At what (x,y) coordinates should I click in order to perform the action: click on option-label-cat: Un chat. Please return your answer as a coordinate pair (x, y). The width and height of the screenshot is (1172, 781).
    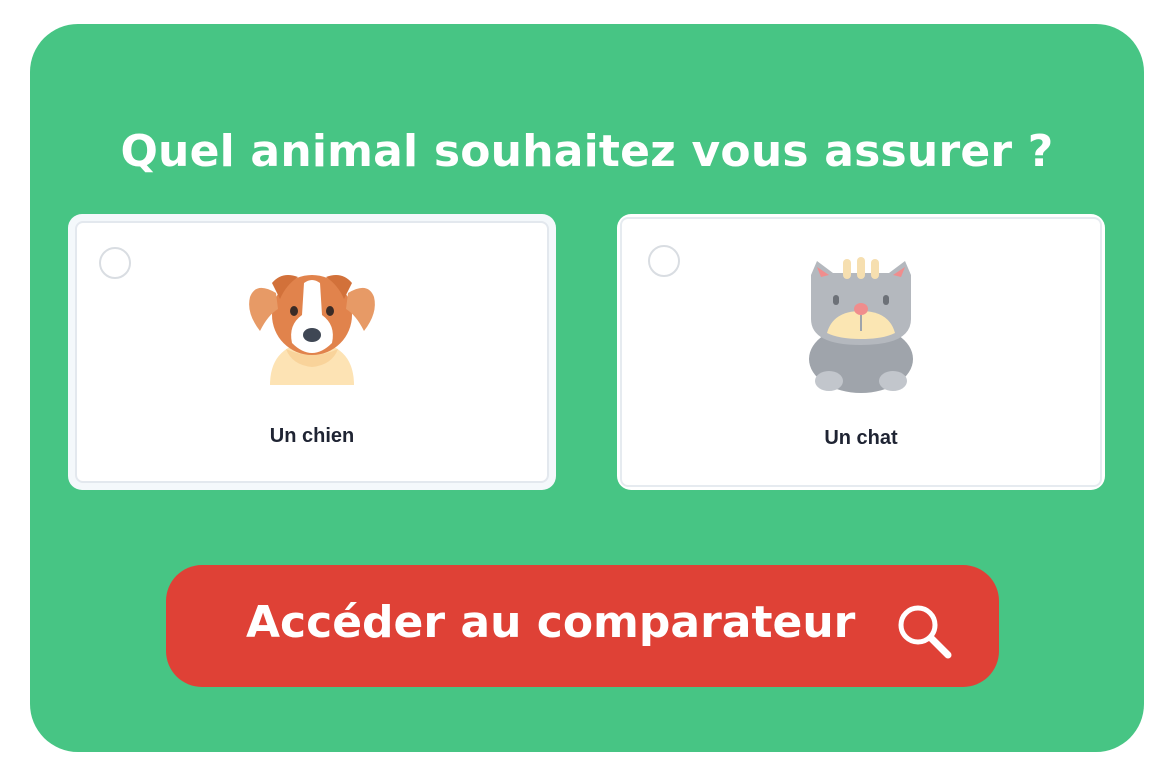
    Looking at the image, I should click on (861, 438).